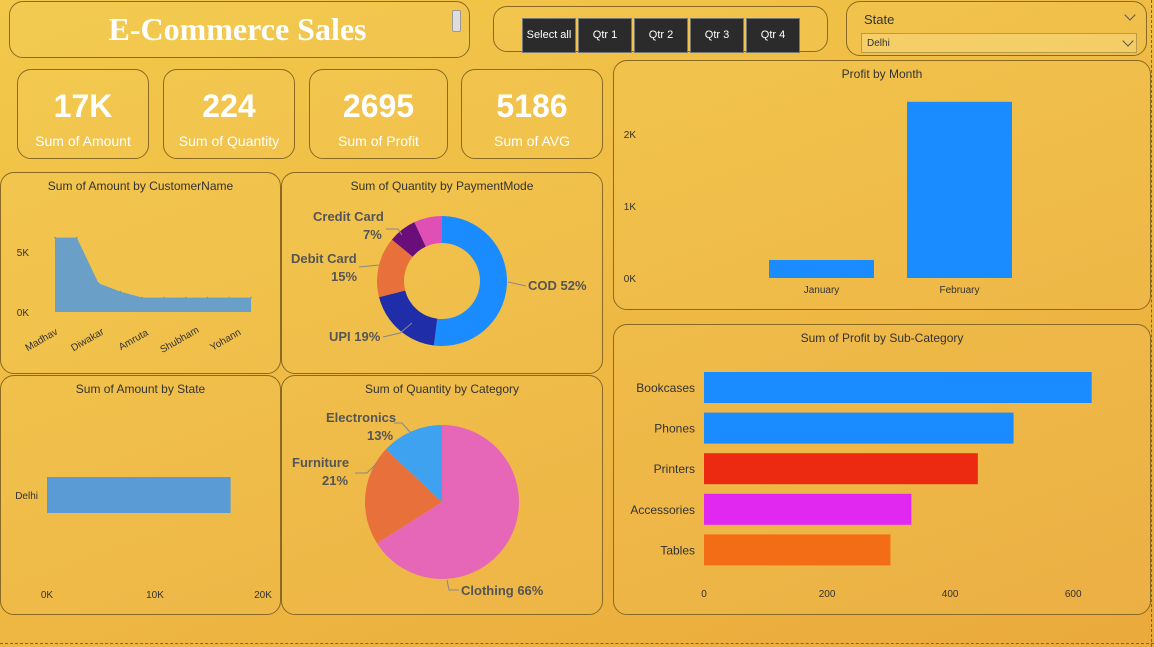  I want to click on x-tick-label: 20K, so click(263, 595).